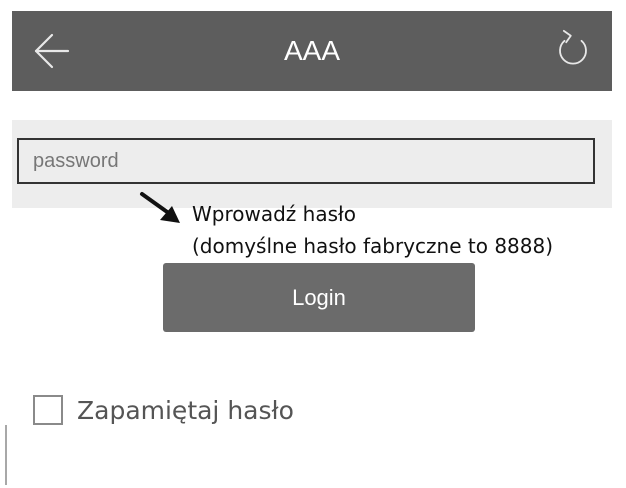 Image resolution: width=626 pixels, height=488 pixels. Describe the element at coordinates (573, 51) in the screenshot. I see `refresh-icon` at that location.